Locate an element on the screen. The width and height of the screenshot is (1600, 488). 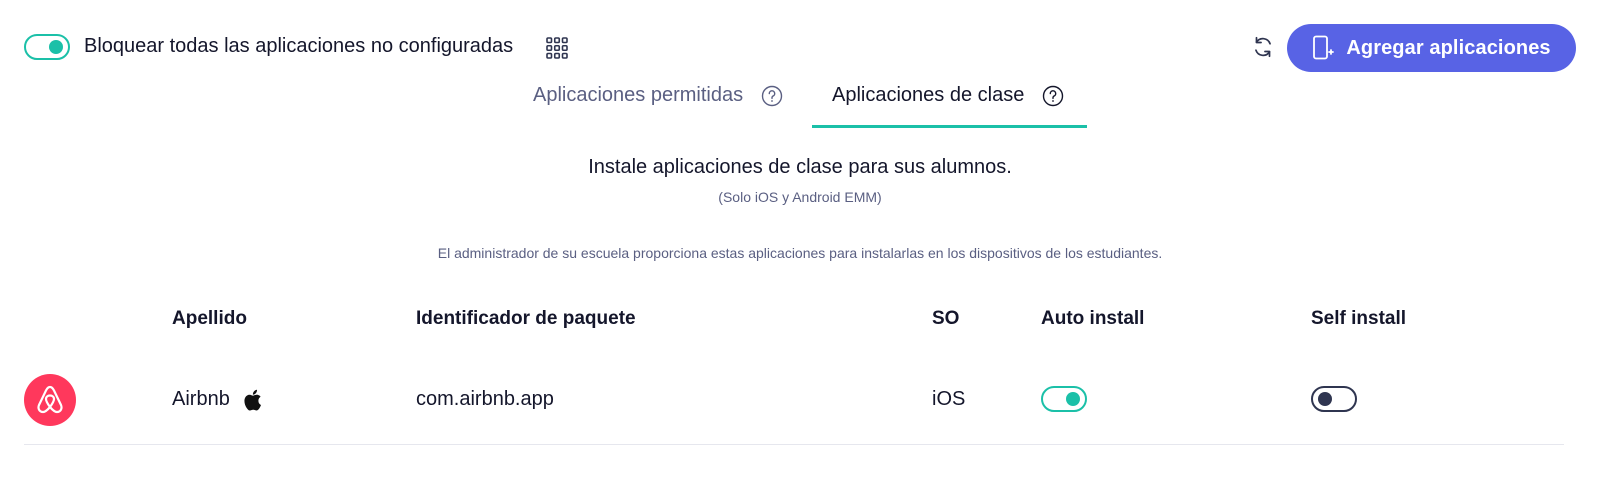
refresh-icon is located at coordinates (1263, 47).